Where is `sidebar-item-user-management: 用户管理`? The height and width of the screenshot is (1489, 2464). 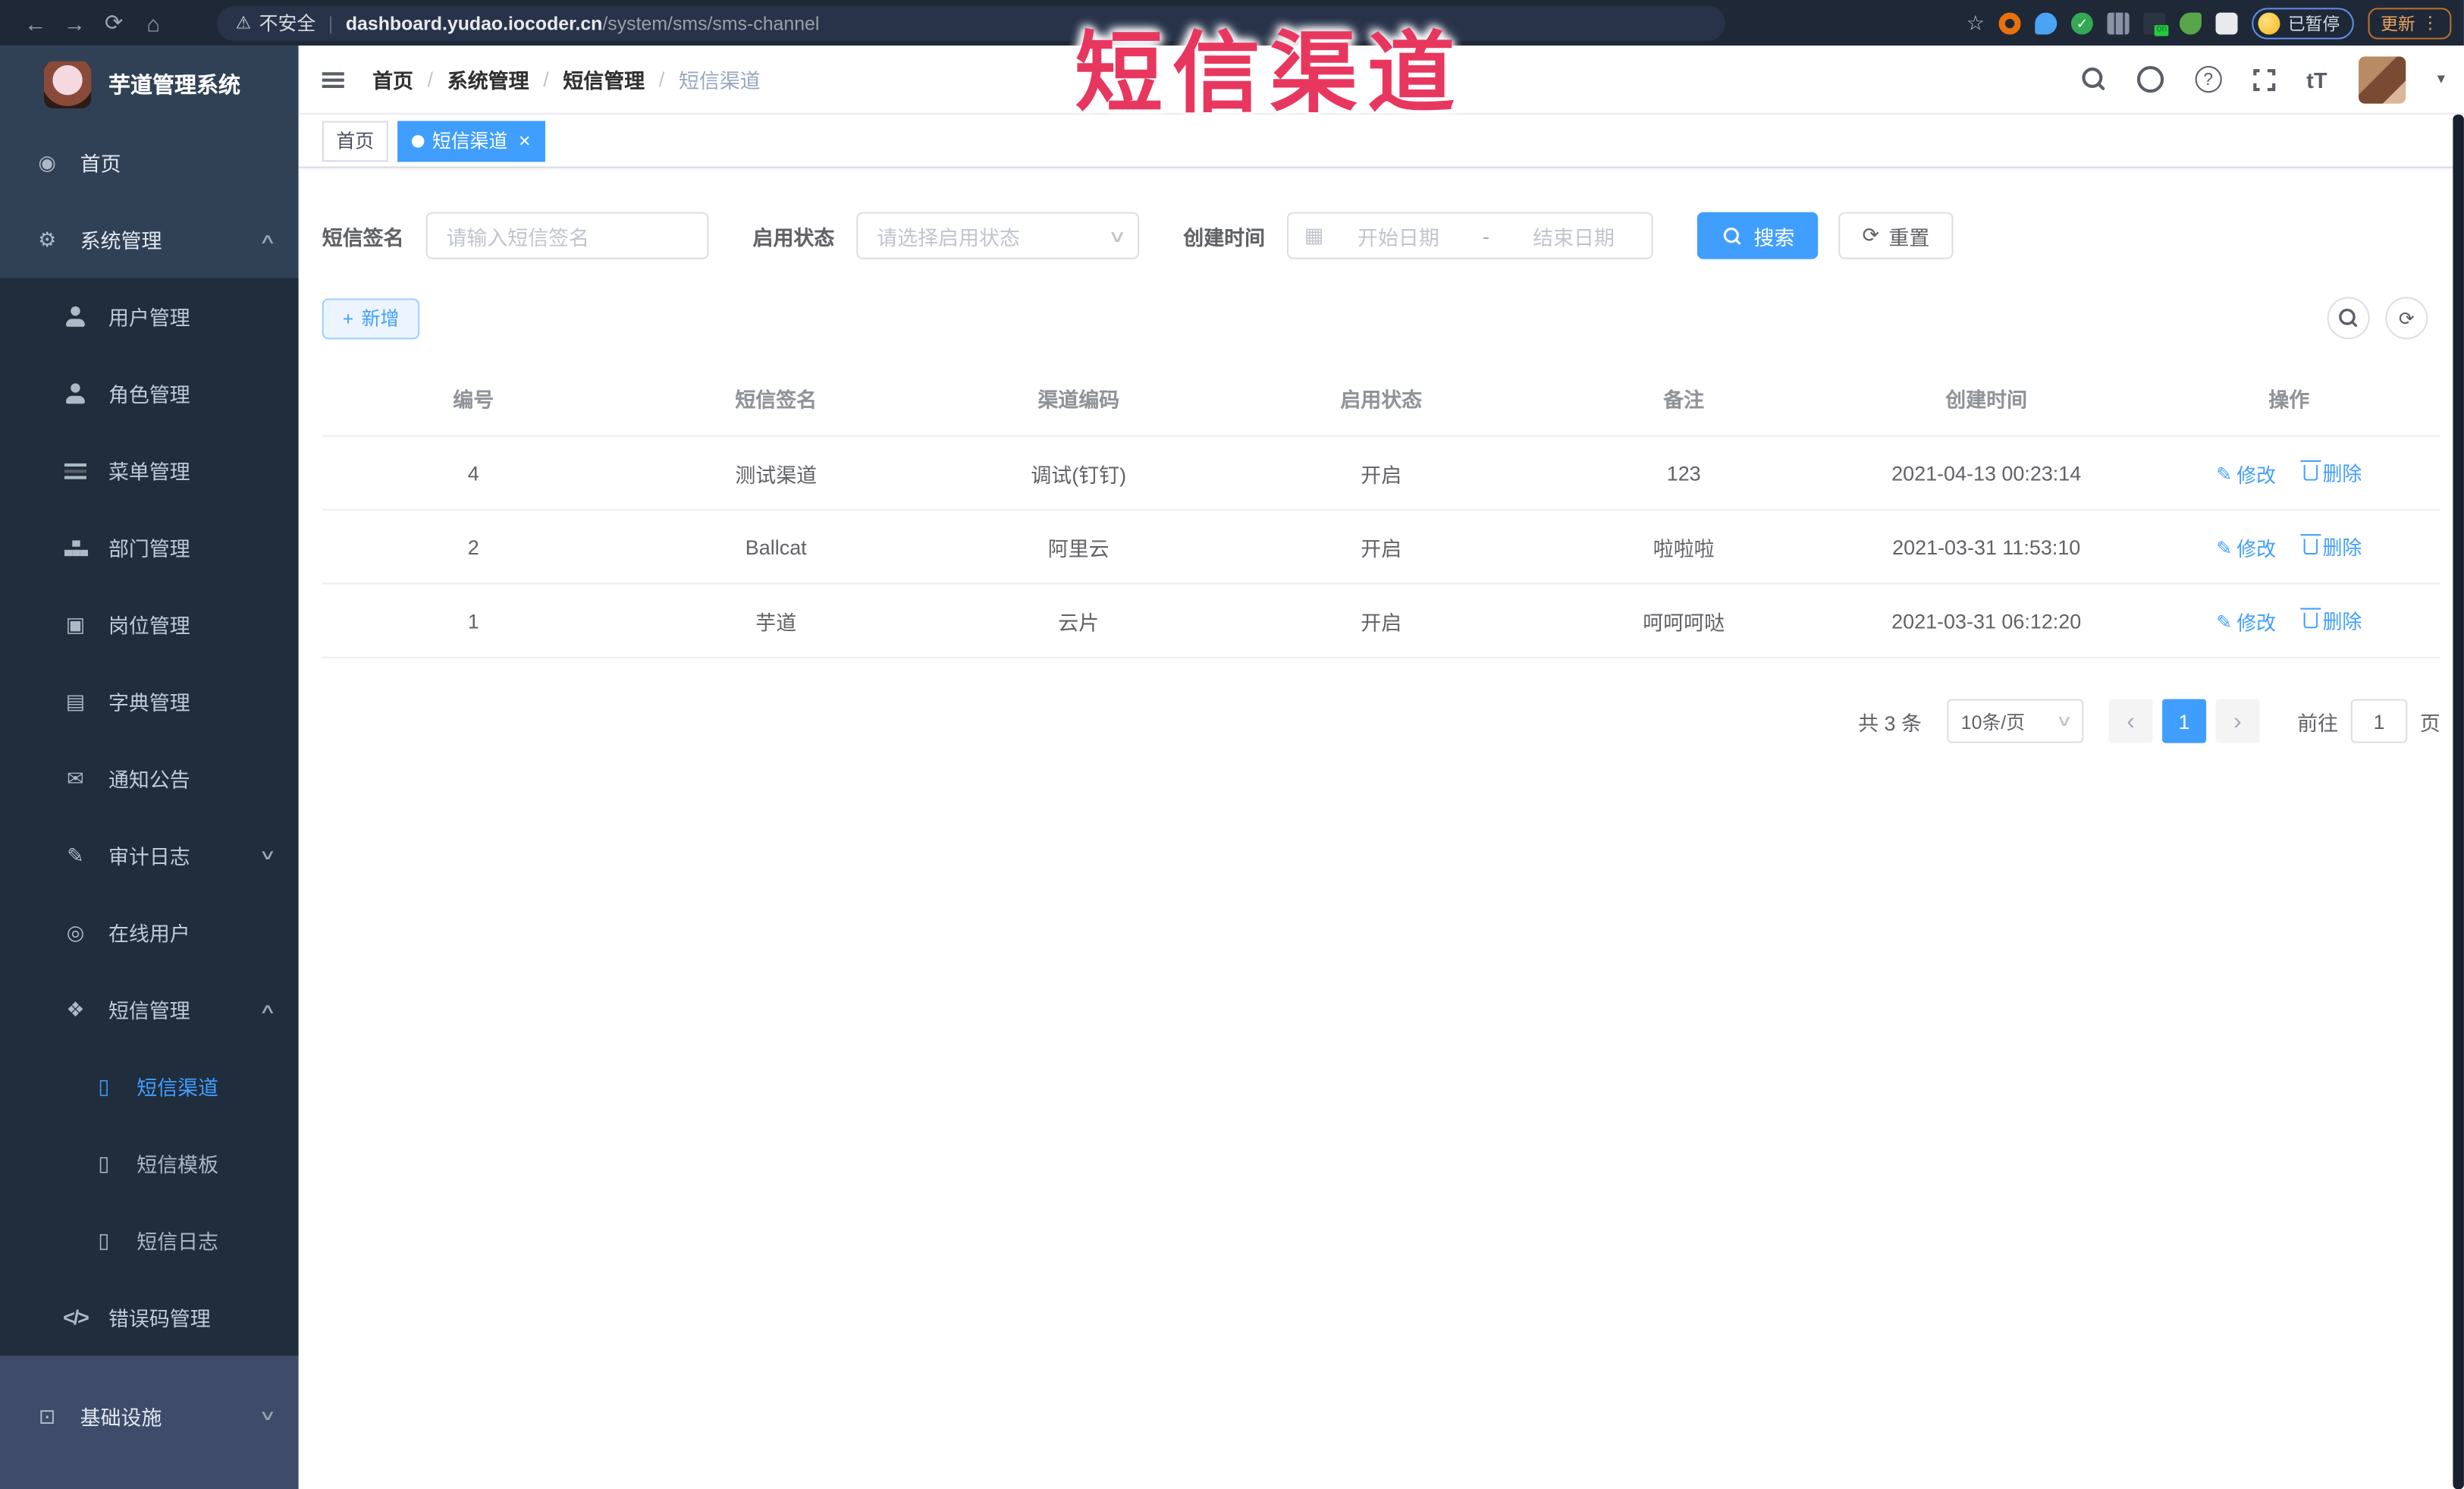 sidebar-item-user-management: 用户管理 is located at coordinates (149, 316).